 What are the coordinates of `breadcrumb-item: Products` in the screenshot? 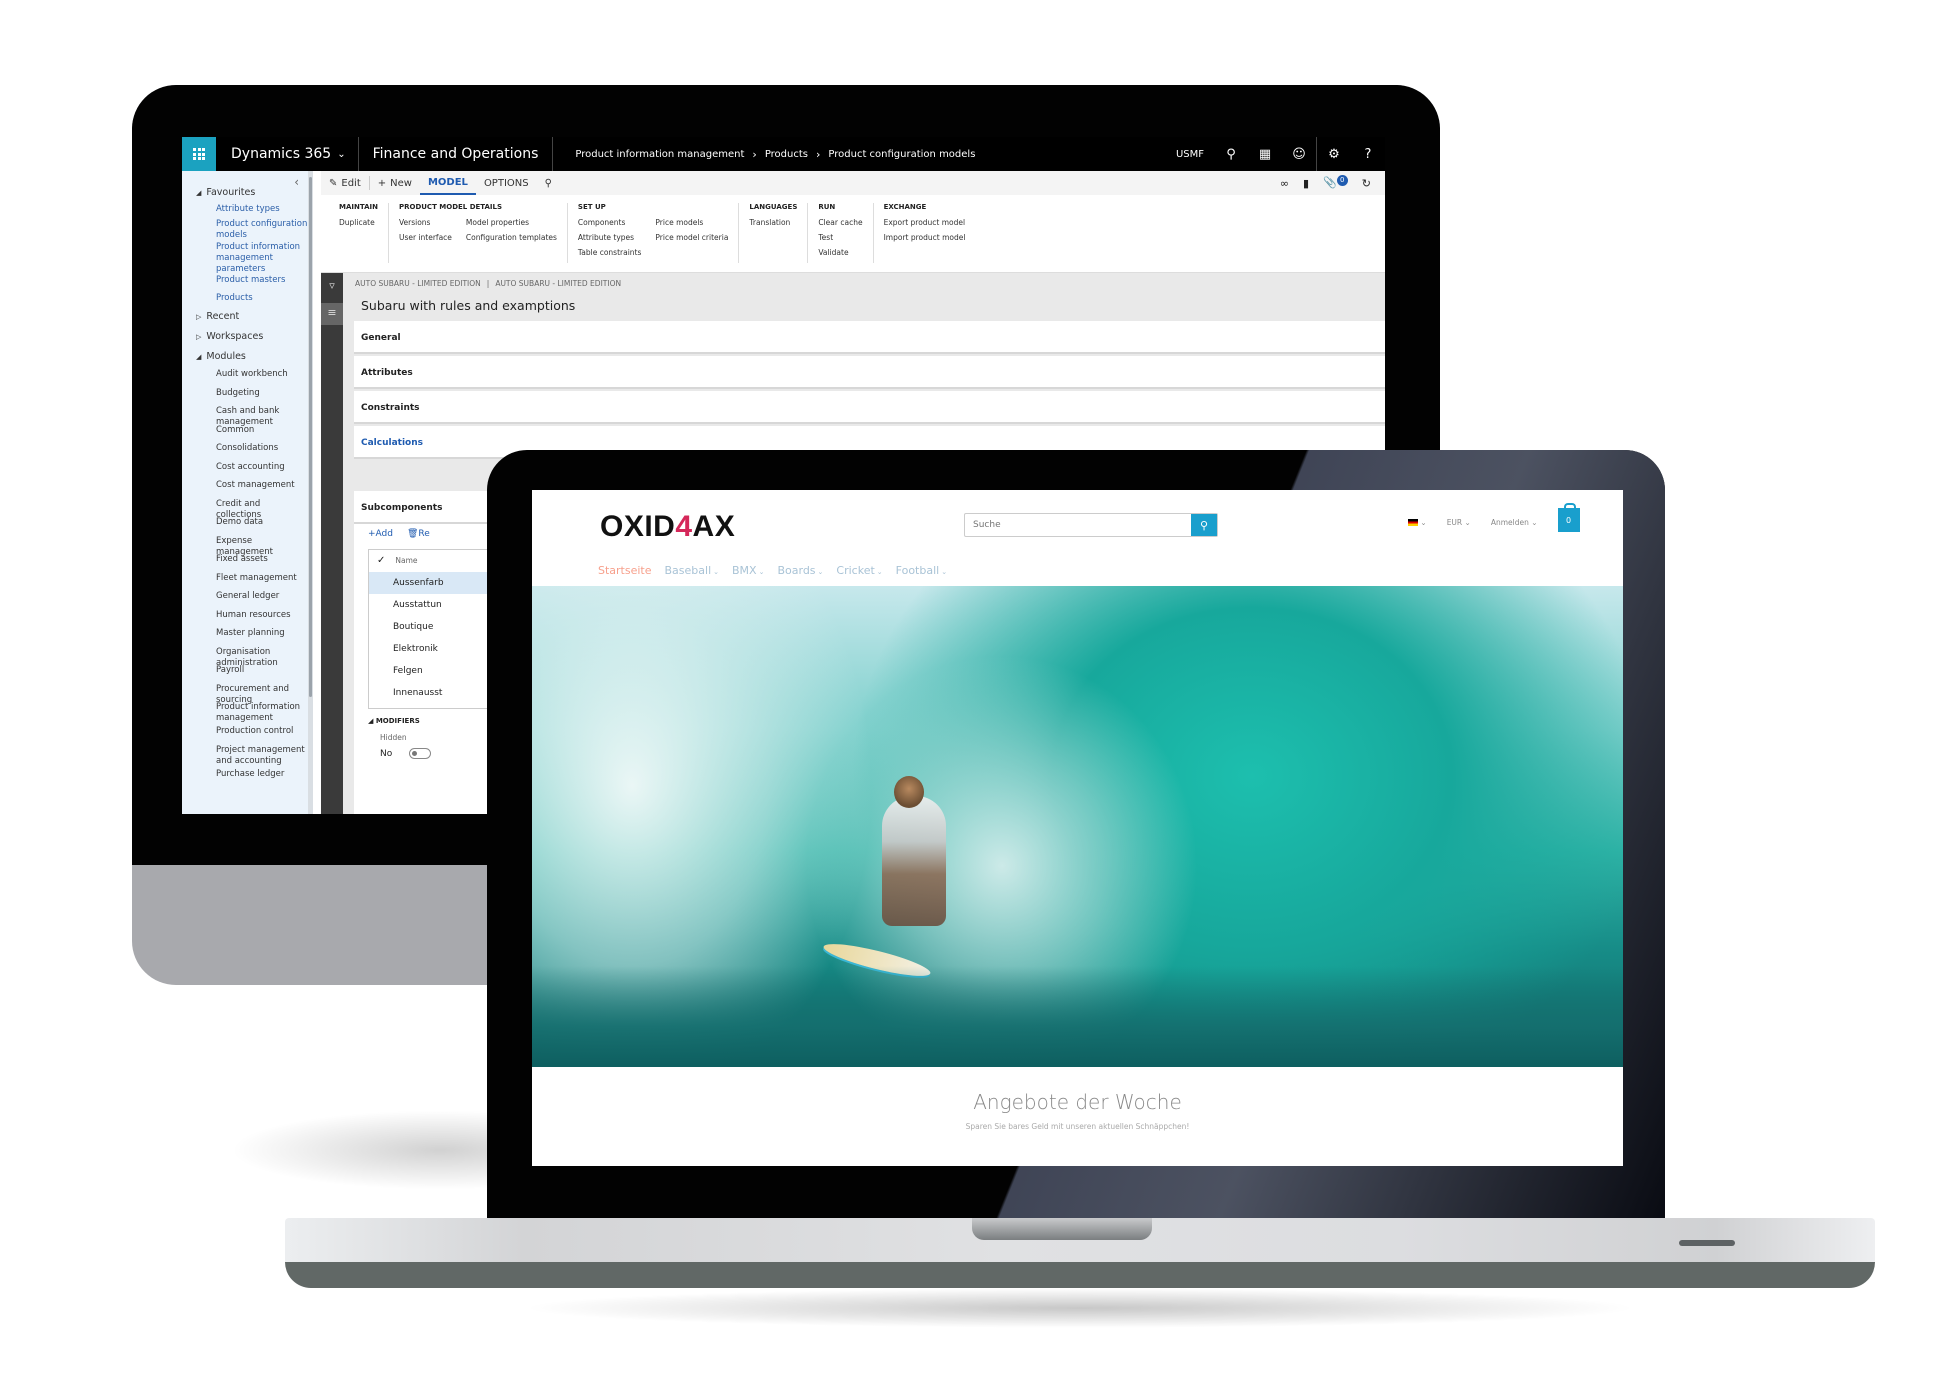 It's located at (786, 154).